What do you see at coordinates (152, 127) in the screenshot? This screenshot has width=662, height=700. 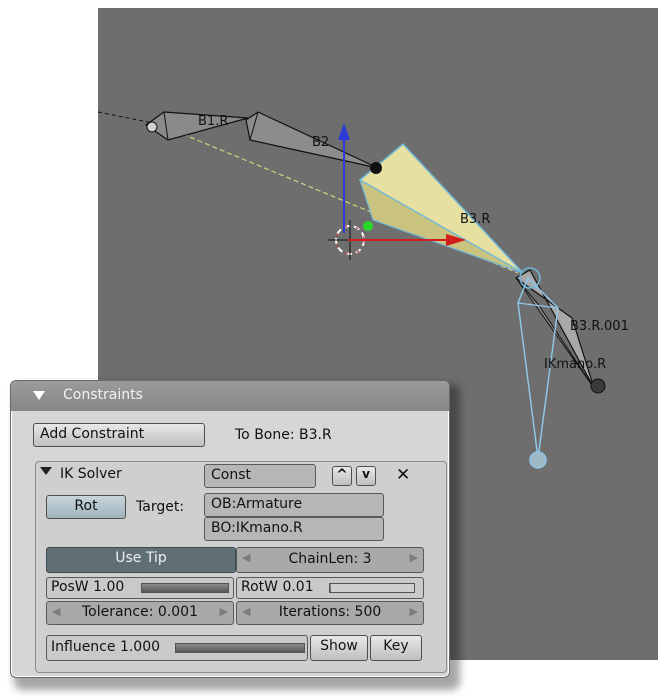 I see `bone-b1r-head` at bounding box center [152, 127].